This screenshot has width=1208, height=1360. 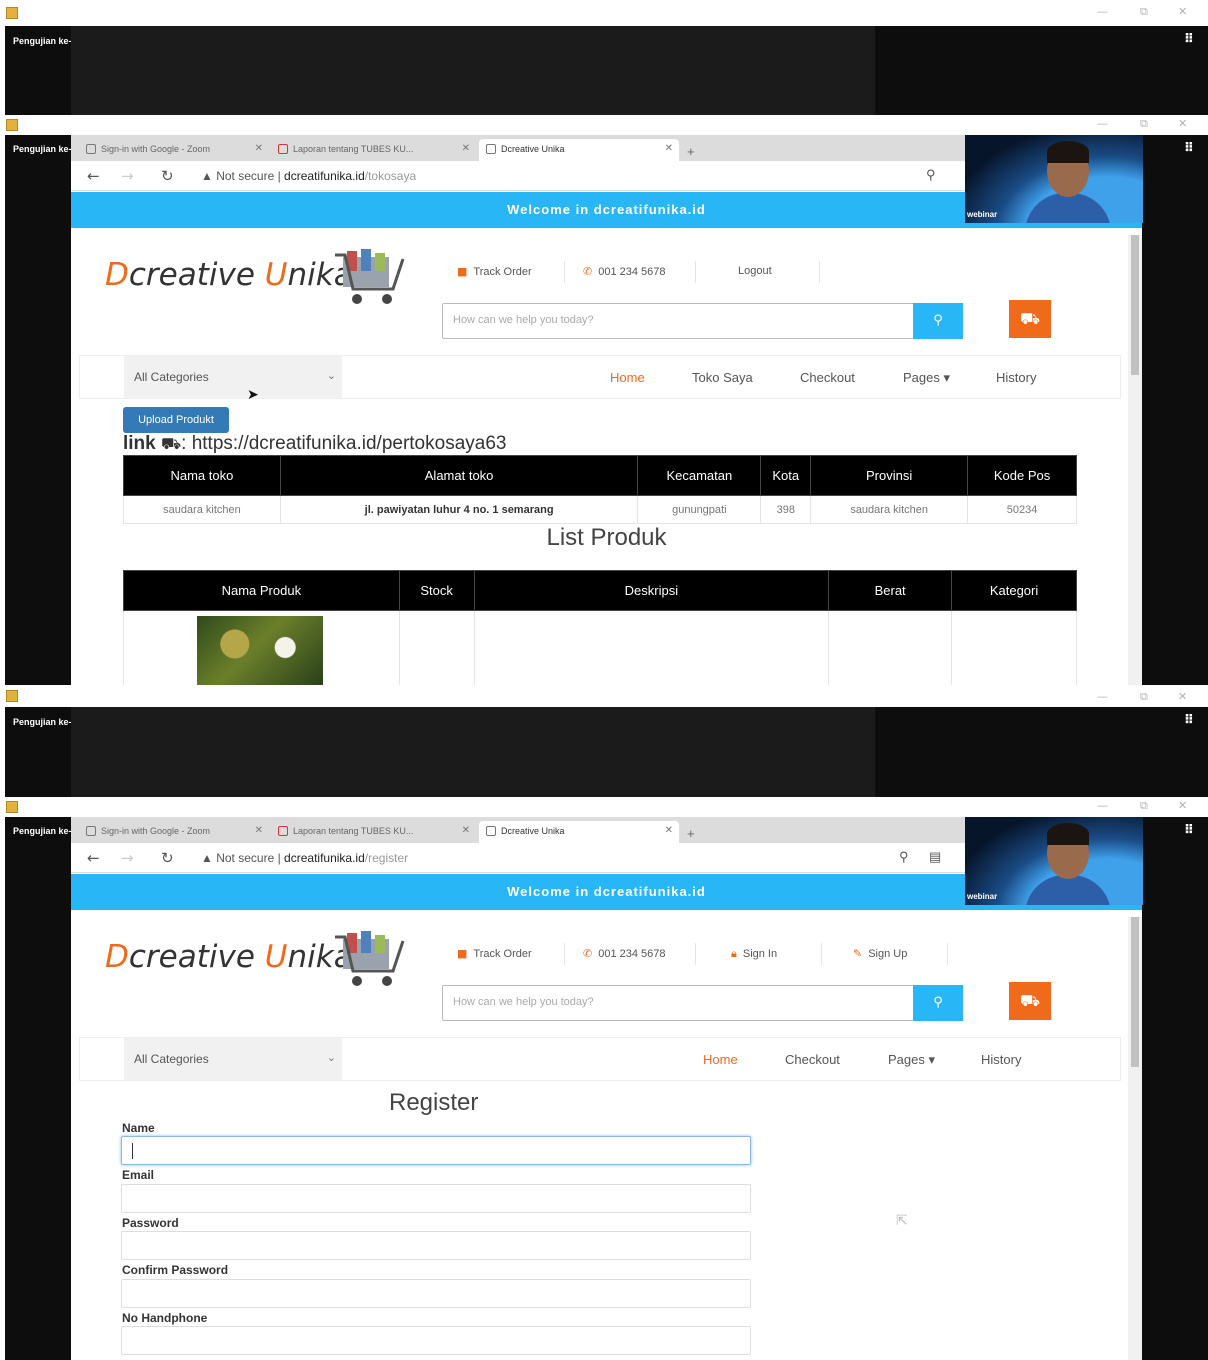 What do you see at coordinates (604, 807) in the screenshot?
I see `window-titlebar: — ⧉ ✕` at bounding box center [604, 807].